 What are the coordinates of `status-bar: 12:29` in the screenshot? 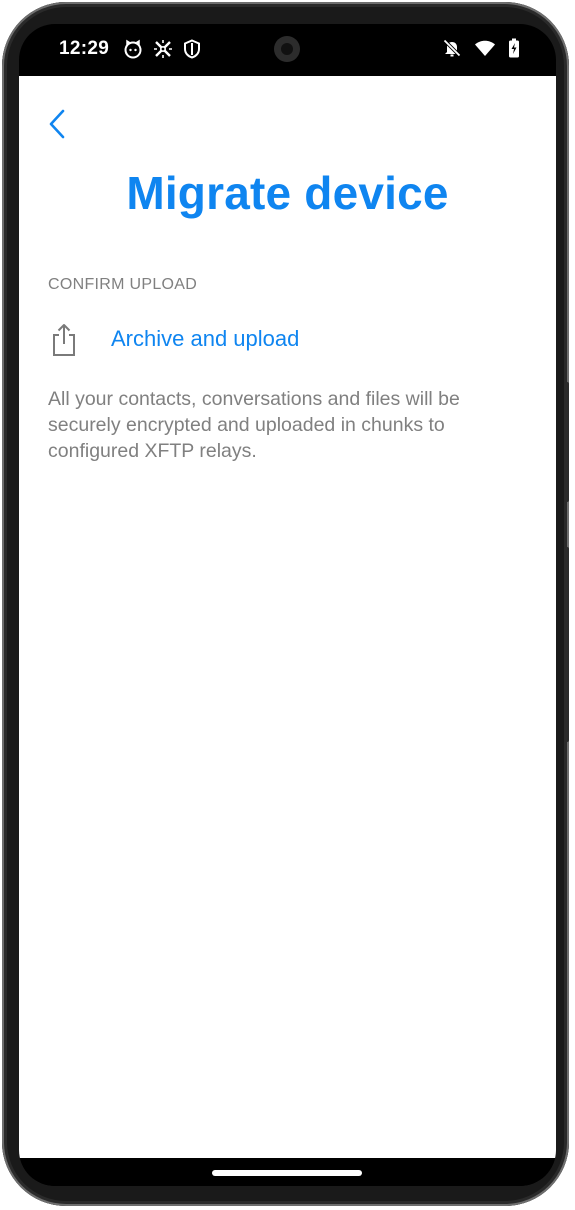 It's located at (287, 50).